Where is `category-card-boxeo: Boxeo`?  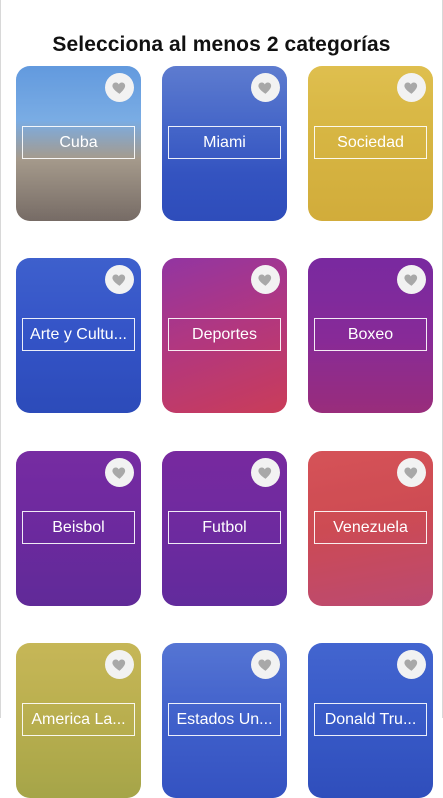
category-card-boxeo: Boxeo is located at coordinates (370, 335).